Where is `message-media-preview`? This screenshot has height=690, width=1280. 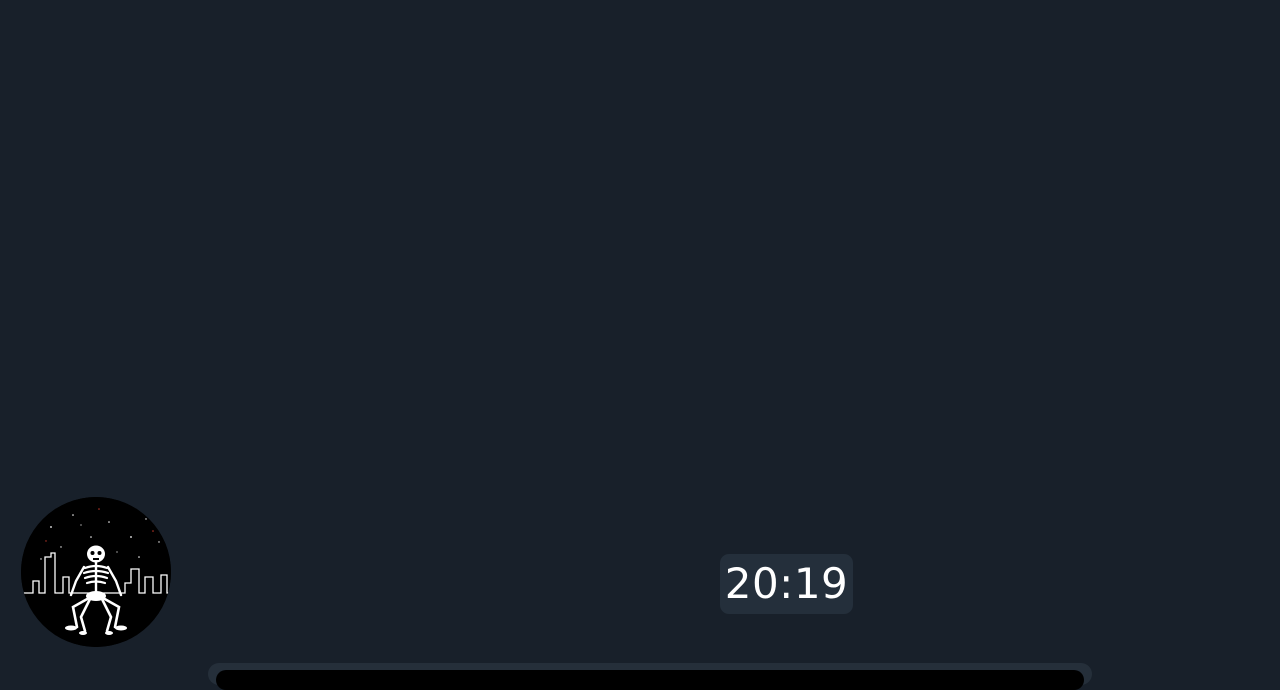
message-media-preview is located at coordinates (650, 680).